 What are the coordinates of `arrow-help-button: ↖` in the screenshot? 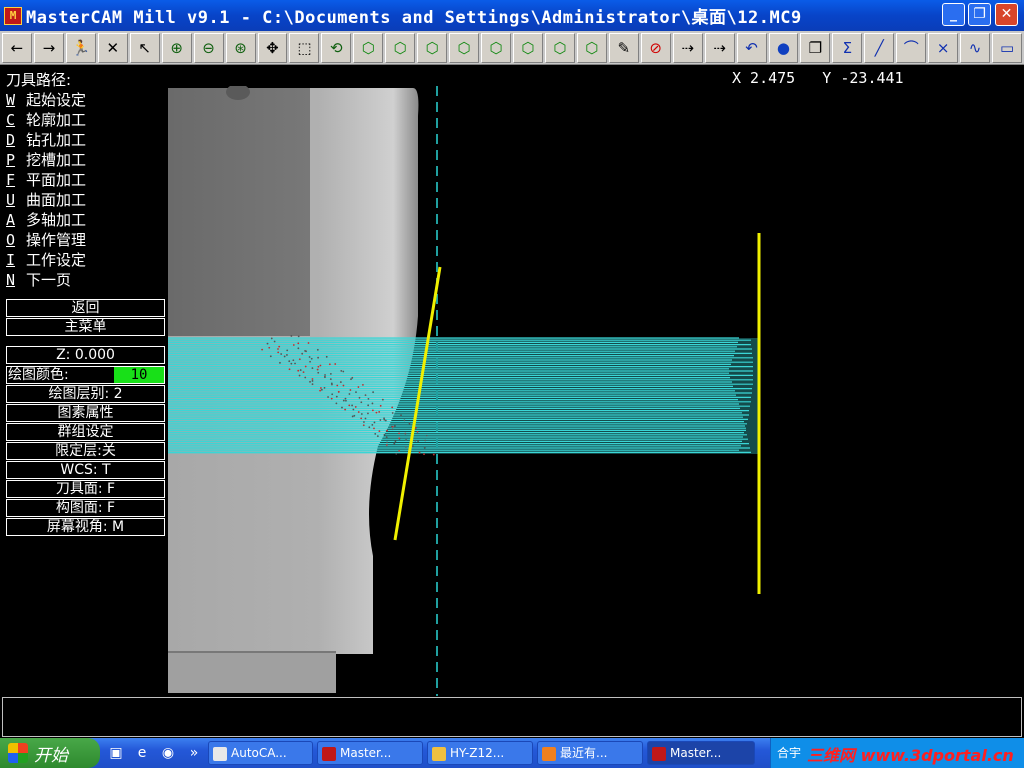 It's located at (144, 47).